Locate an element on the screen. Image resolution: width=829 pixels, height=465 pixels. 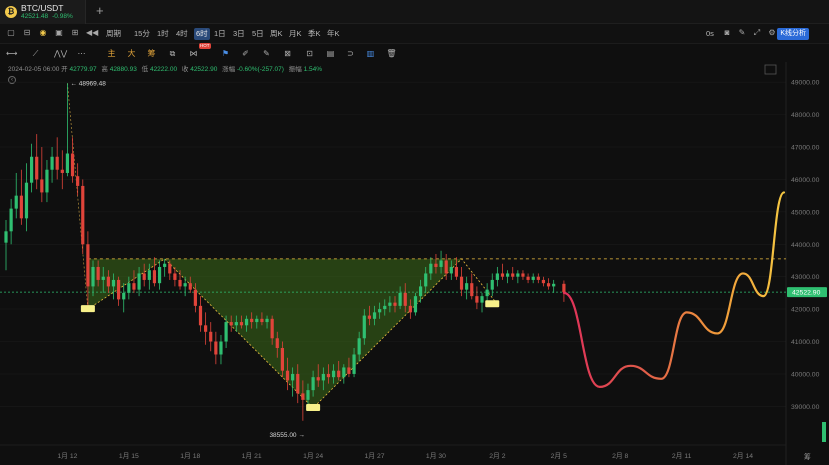
period-1h: 1时 is located at coordinates (163, 34).